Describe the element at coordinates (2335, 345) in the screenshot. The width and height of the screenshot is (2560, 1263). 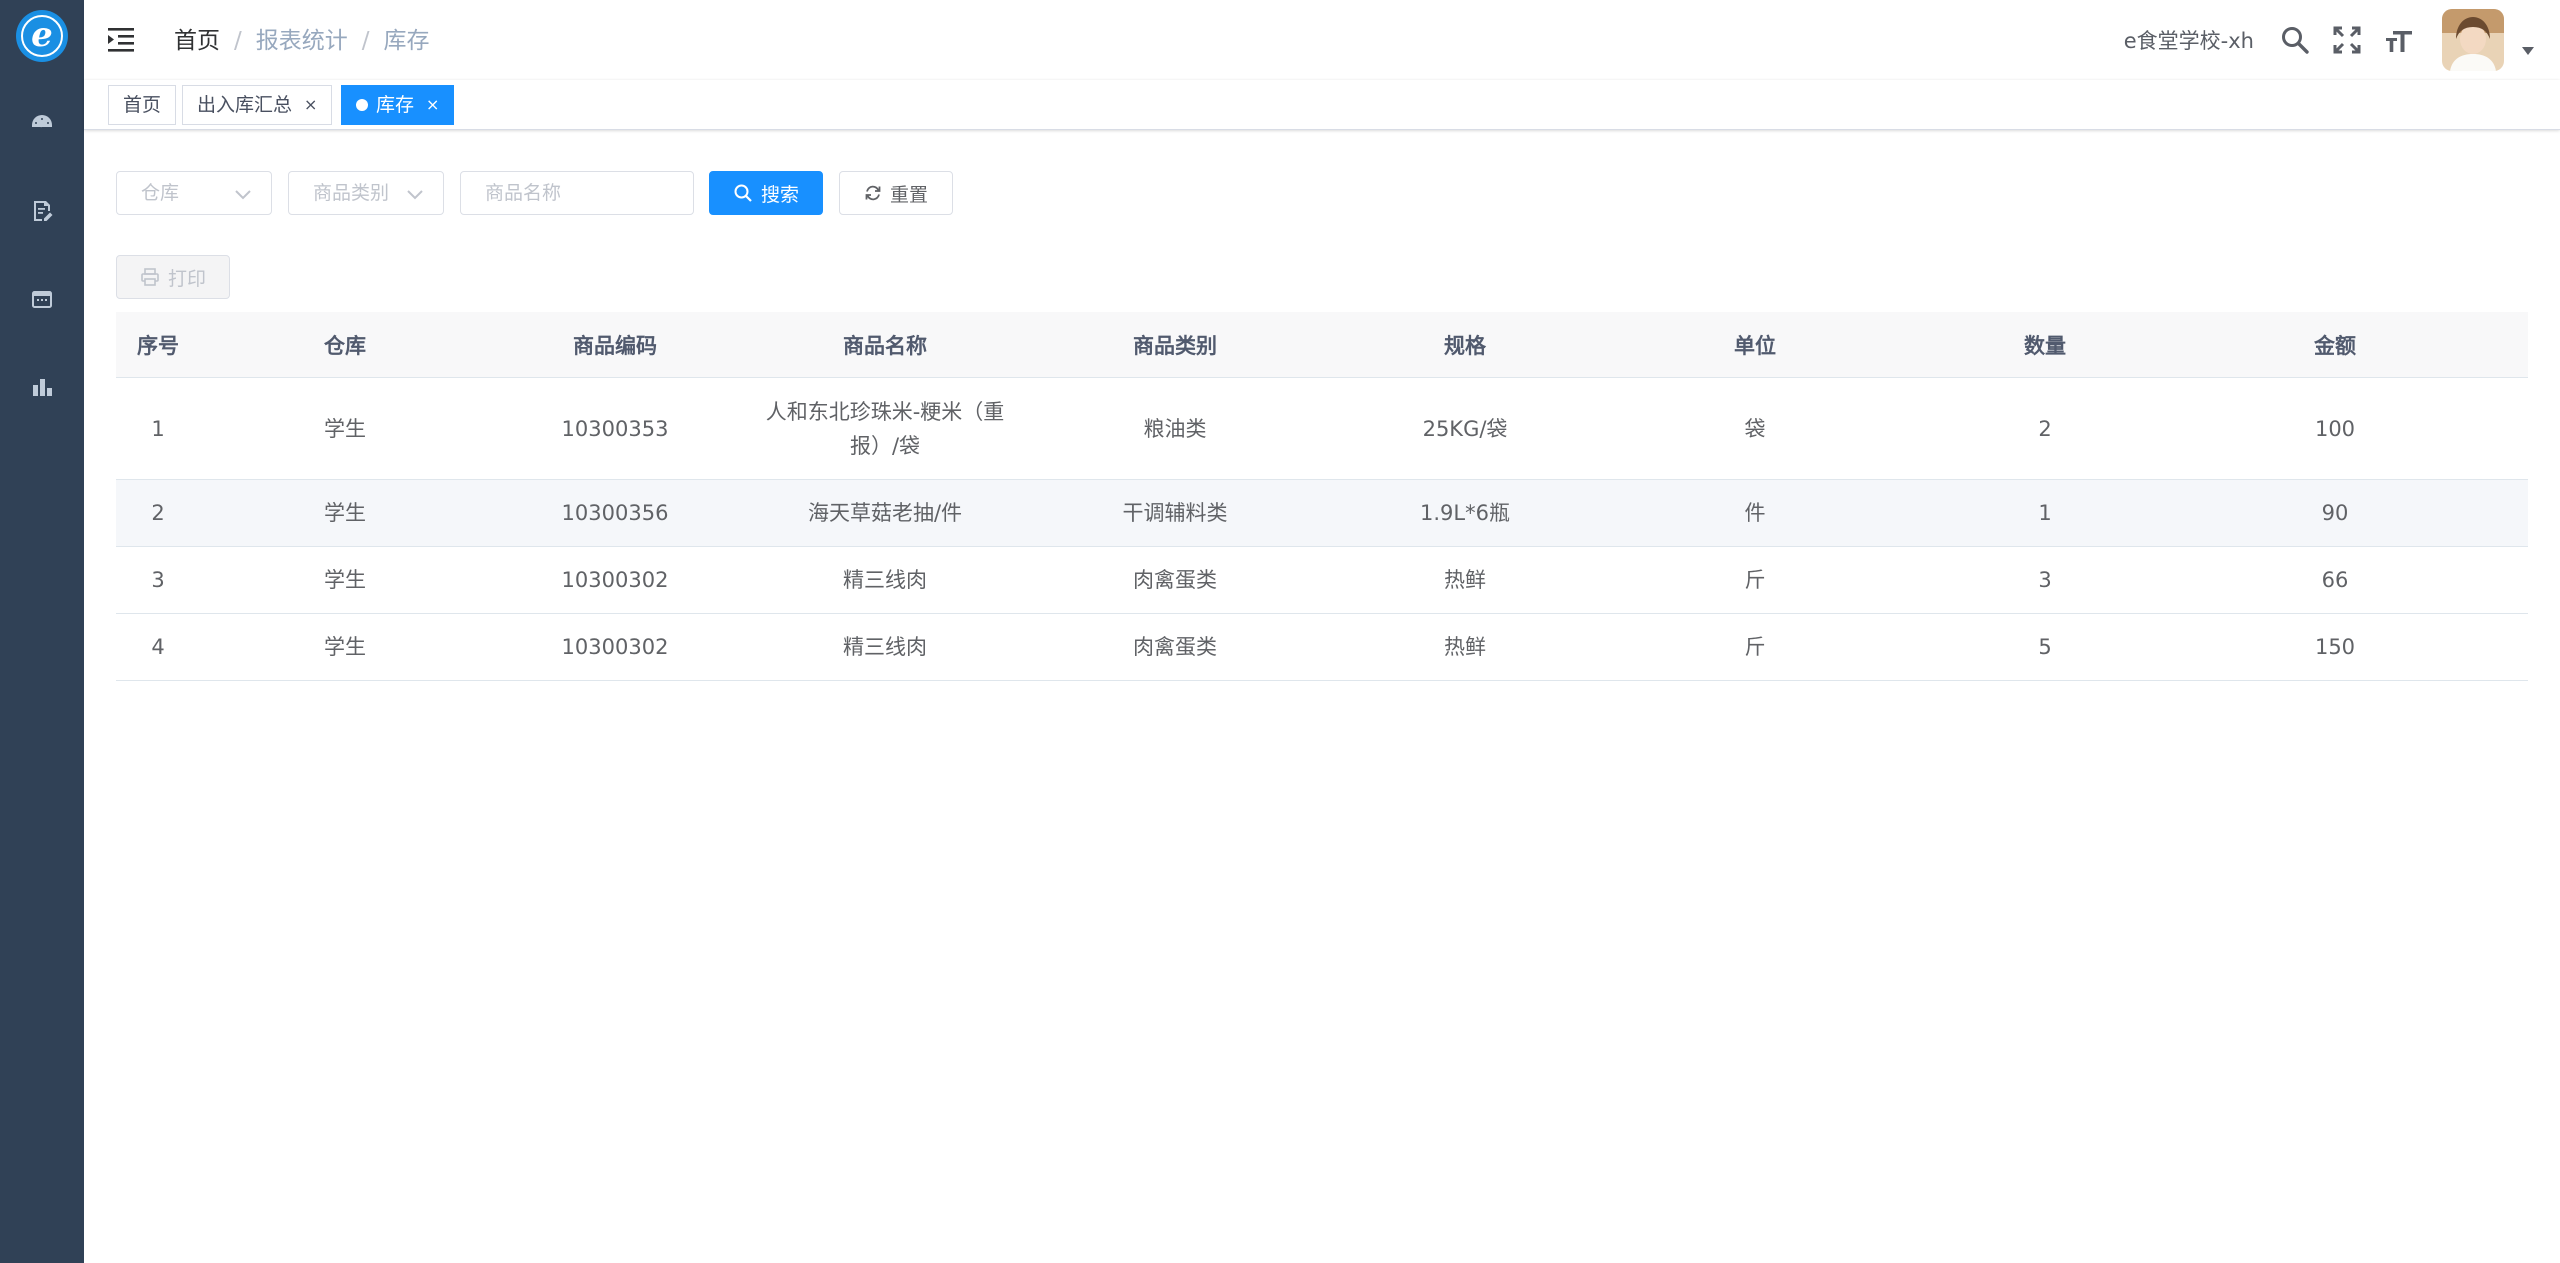
I see `column-header-amount: 金额` at that location.